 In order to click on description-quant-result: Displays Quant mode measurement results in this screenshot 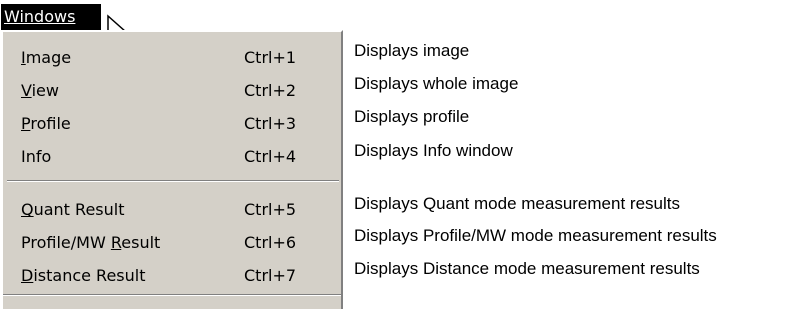, I will do `click(517, 203)`.